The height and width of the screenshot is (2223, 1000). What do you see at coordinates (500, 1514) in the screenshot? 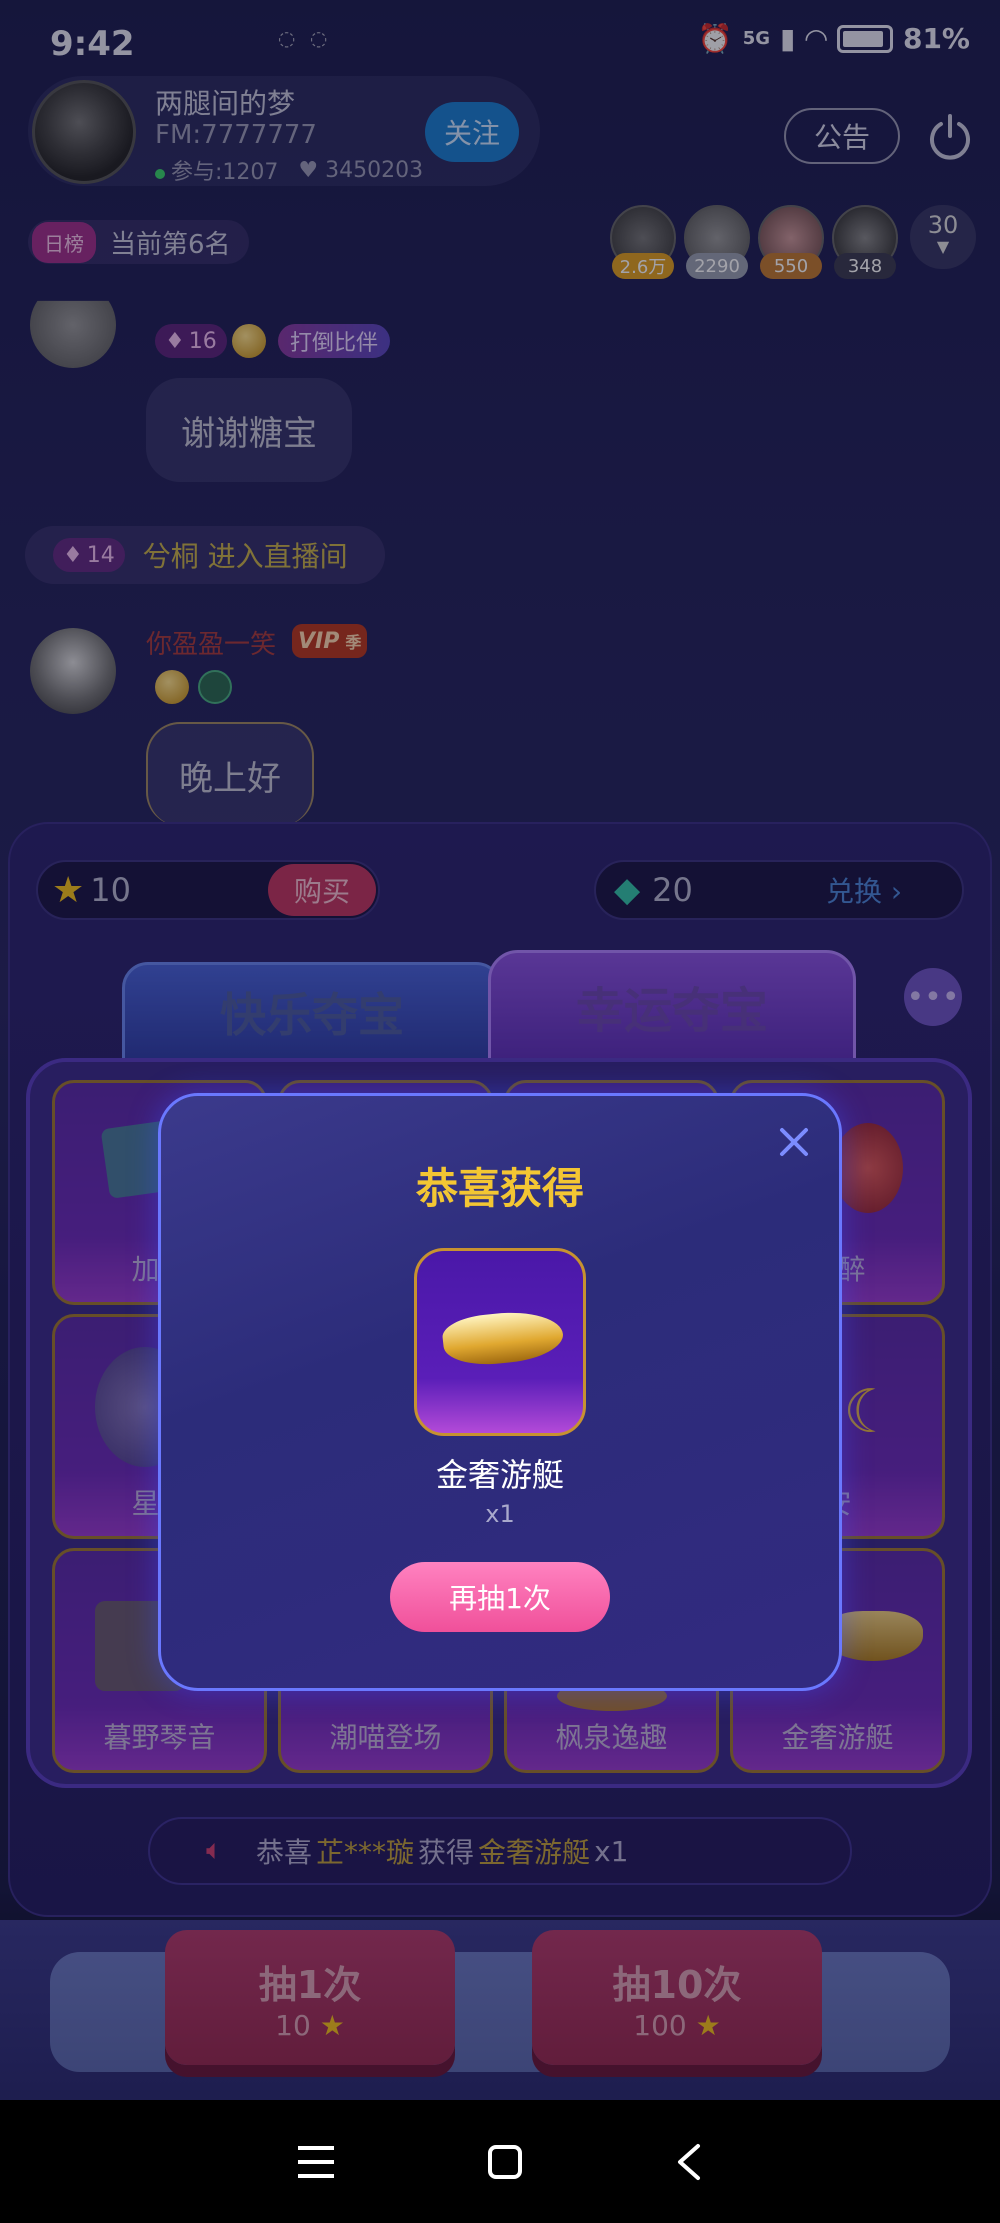
I see `prize-quantity: x1` at bounding box center [500, 1514].